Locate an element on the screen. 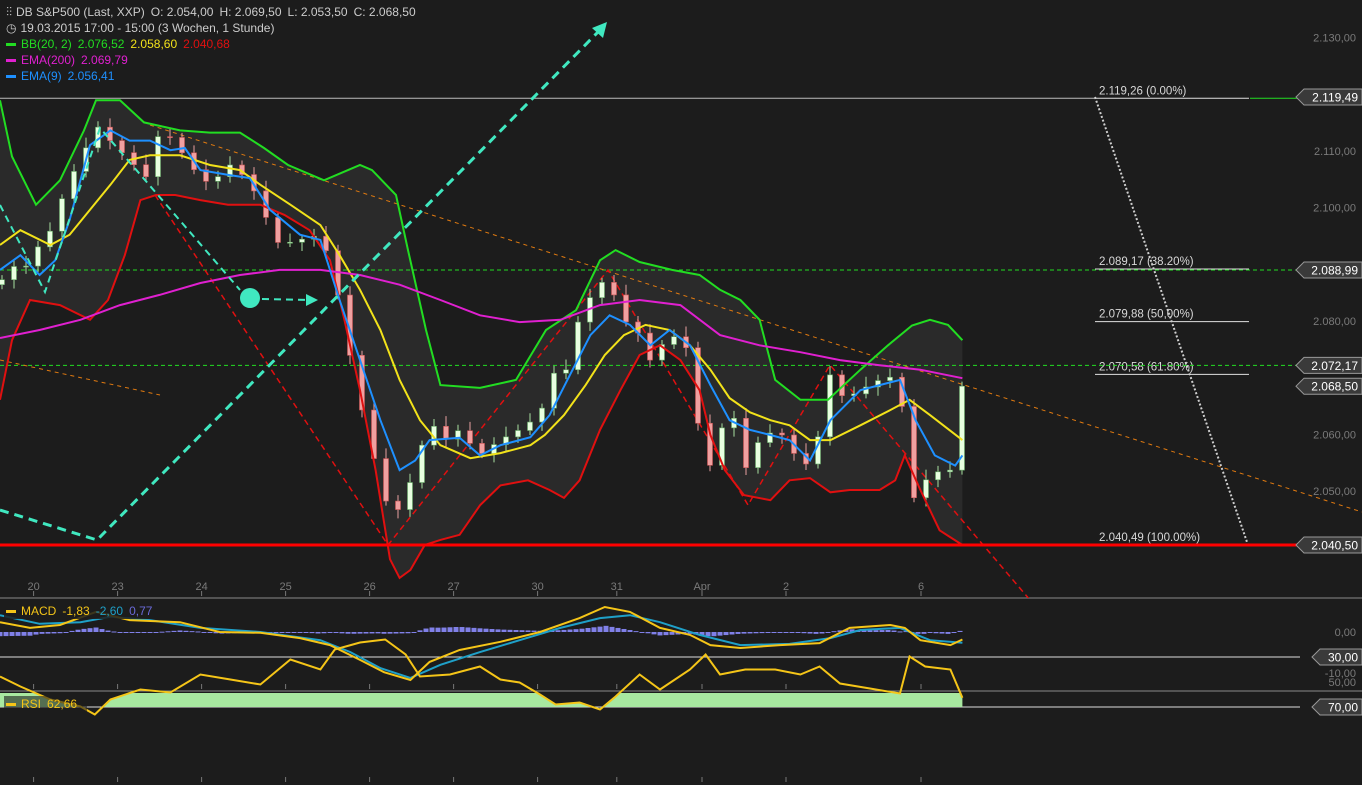  bb-lower-value: 2.040,68 is located at coordinates (206, 44).